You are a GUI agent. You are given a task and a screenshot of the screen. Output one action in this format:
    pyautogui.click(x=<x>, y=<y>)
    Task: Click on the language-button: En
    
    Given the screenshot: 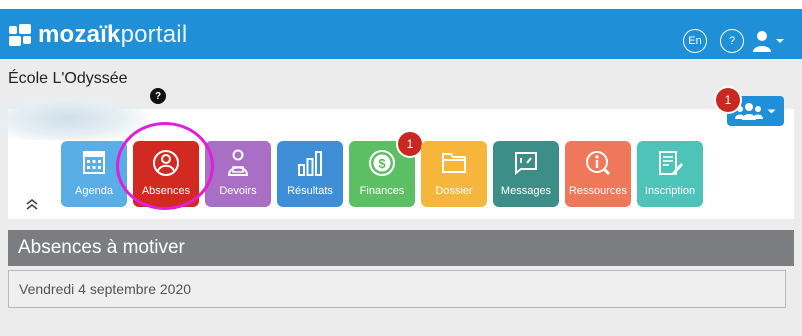 What is the action you would take?
    pyautogui.click(x=695, y=41)
    